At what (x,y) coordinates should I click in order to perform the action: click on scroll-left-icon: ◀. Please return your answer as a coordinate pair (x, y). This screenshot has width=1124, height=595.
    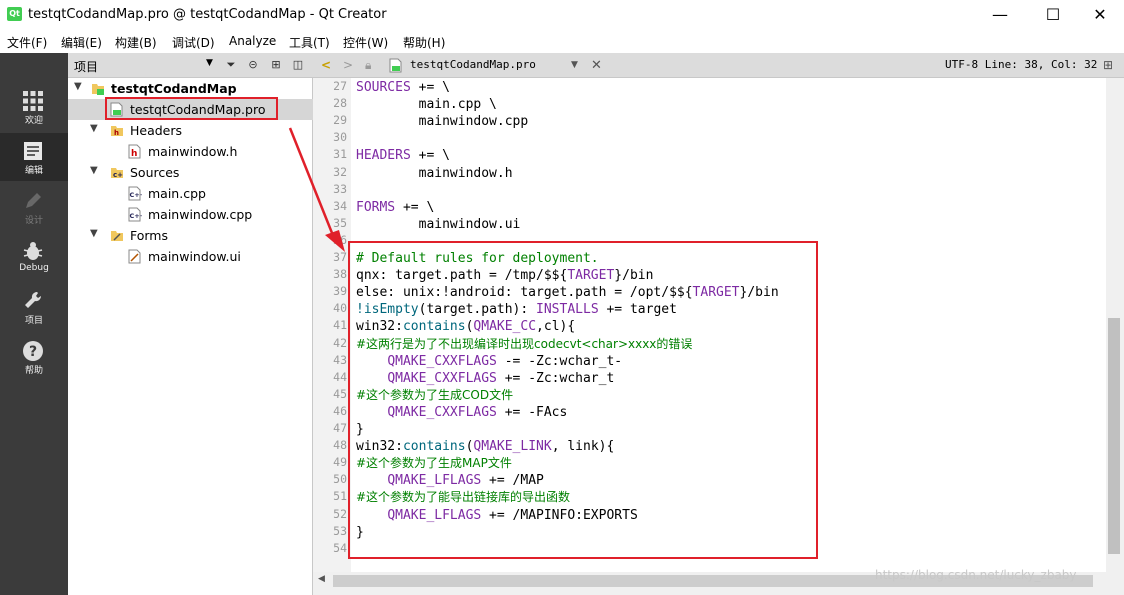
    Looking at the image, I should click on (321, 579).